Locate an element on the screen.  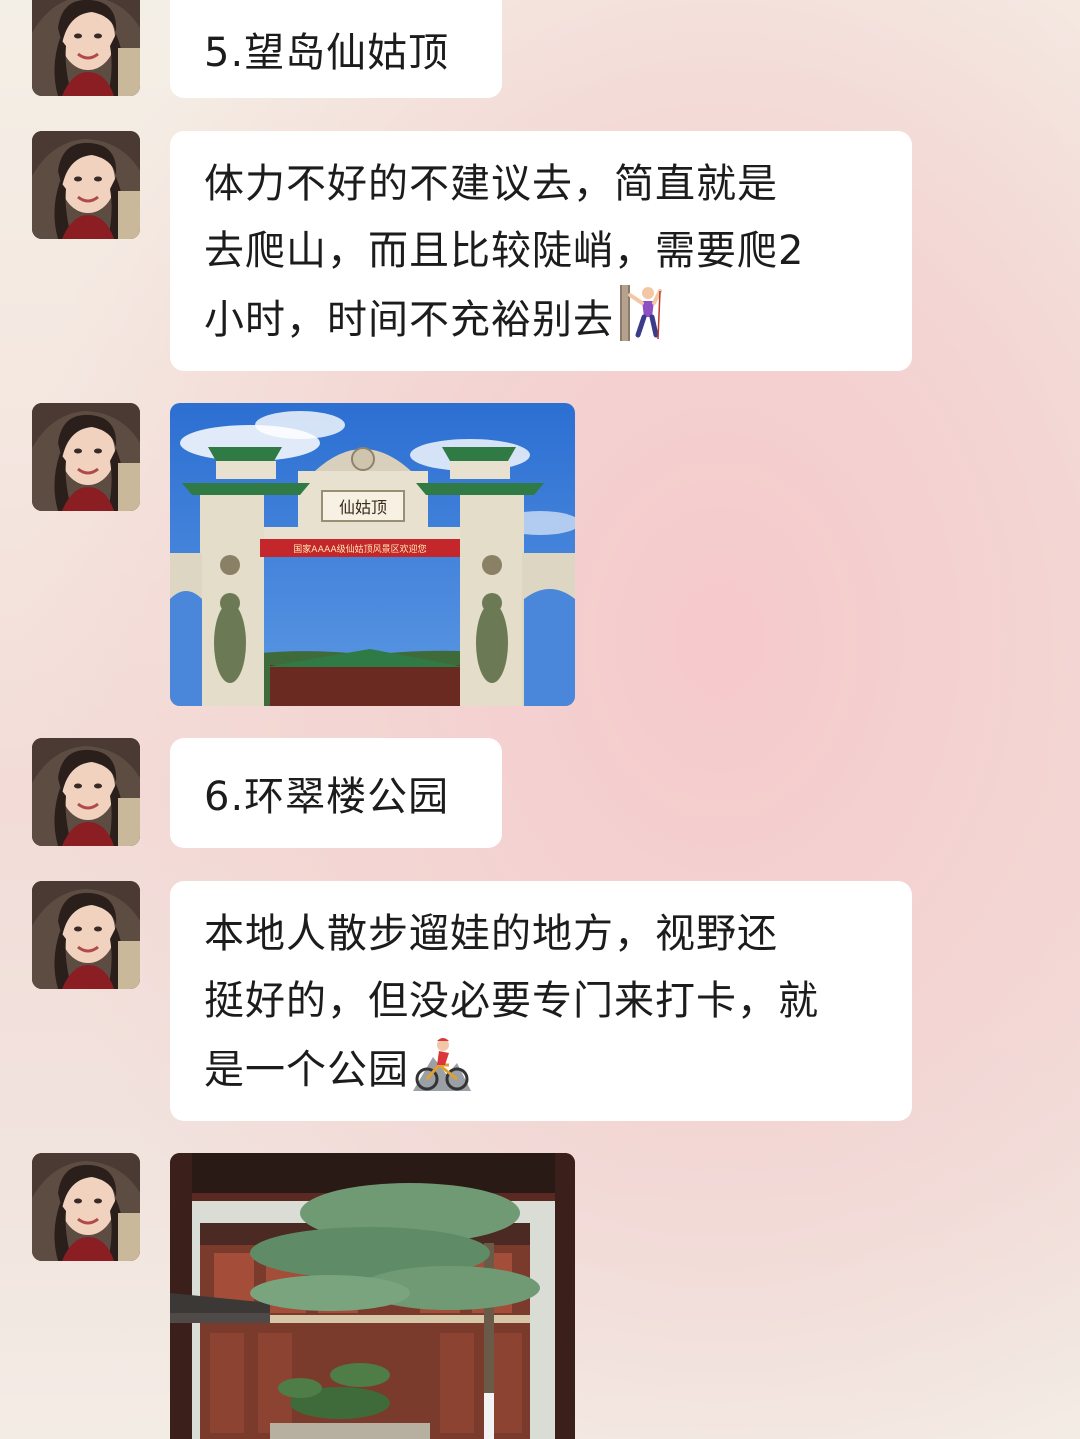
message-line: 是一个公园 is located at coordinates (541, 1069).